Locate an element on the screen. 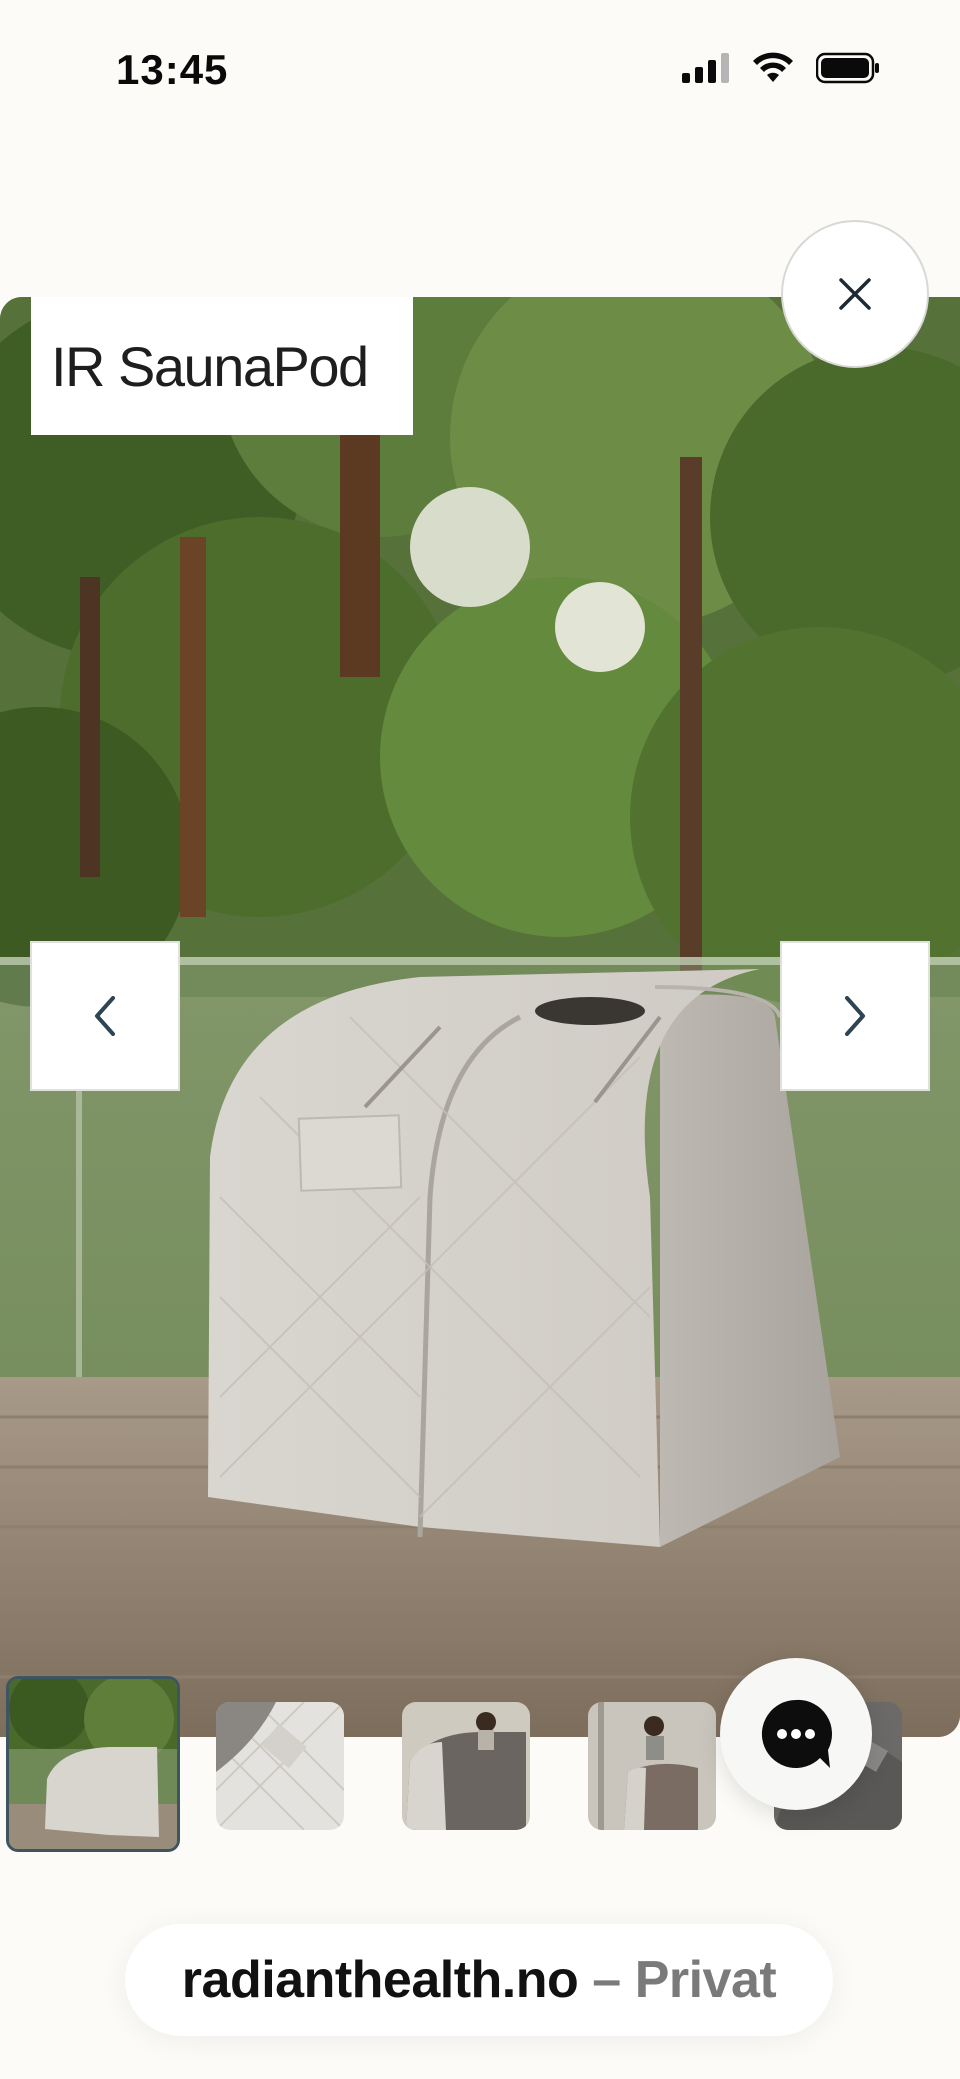 Image resolution: width=960 pixels, height=2079 pixels. url-bar: radianthealth.no – Privat is located at coordinates (479, 1980).